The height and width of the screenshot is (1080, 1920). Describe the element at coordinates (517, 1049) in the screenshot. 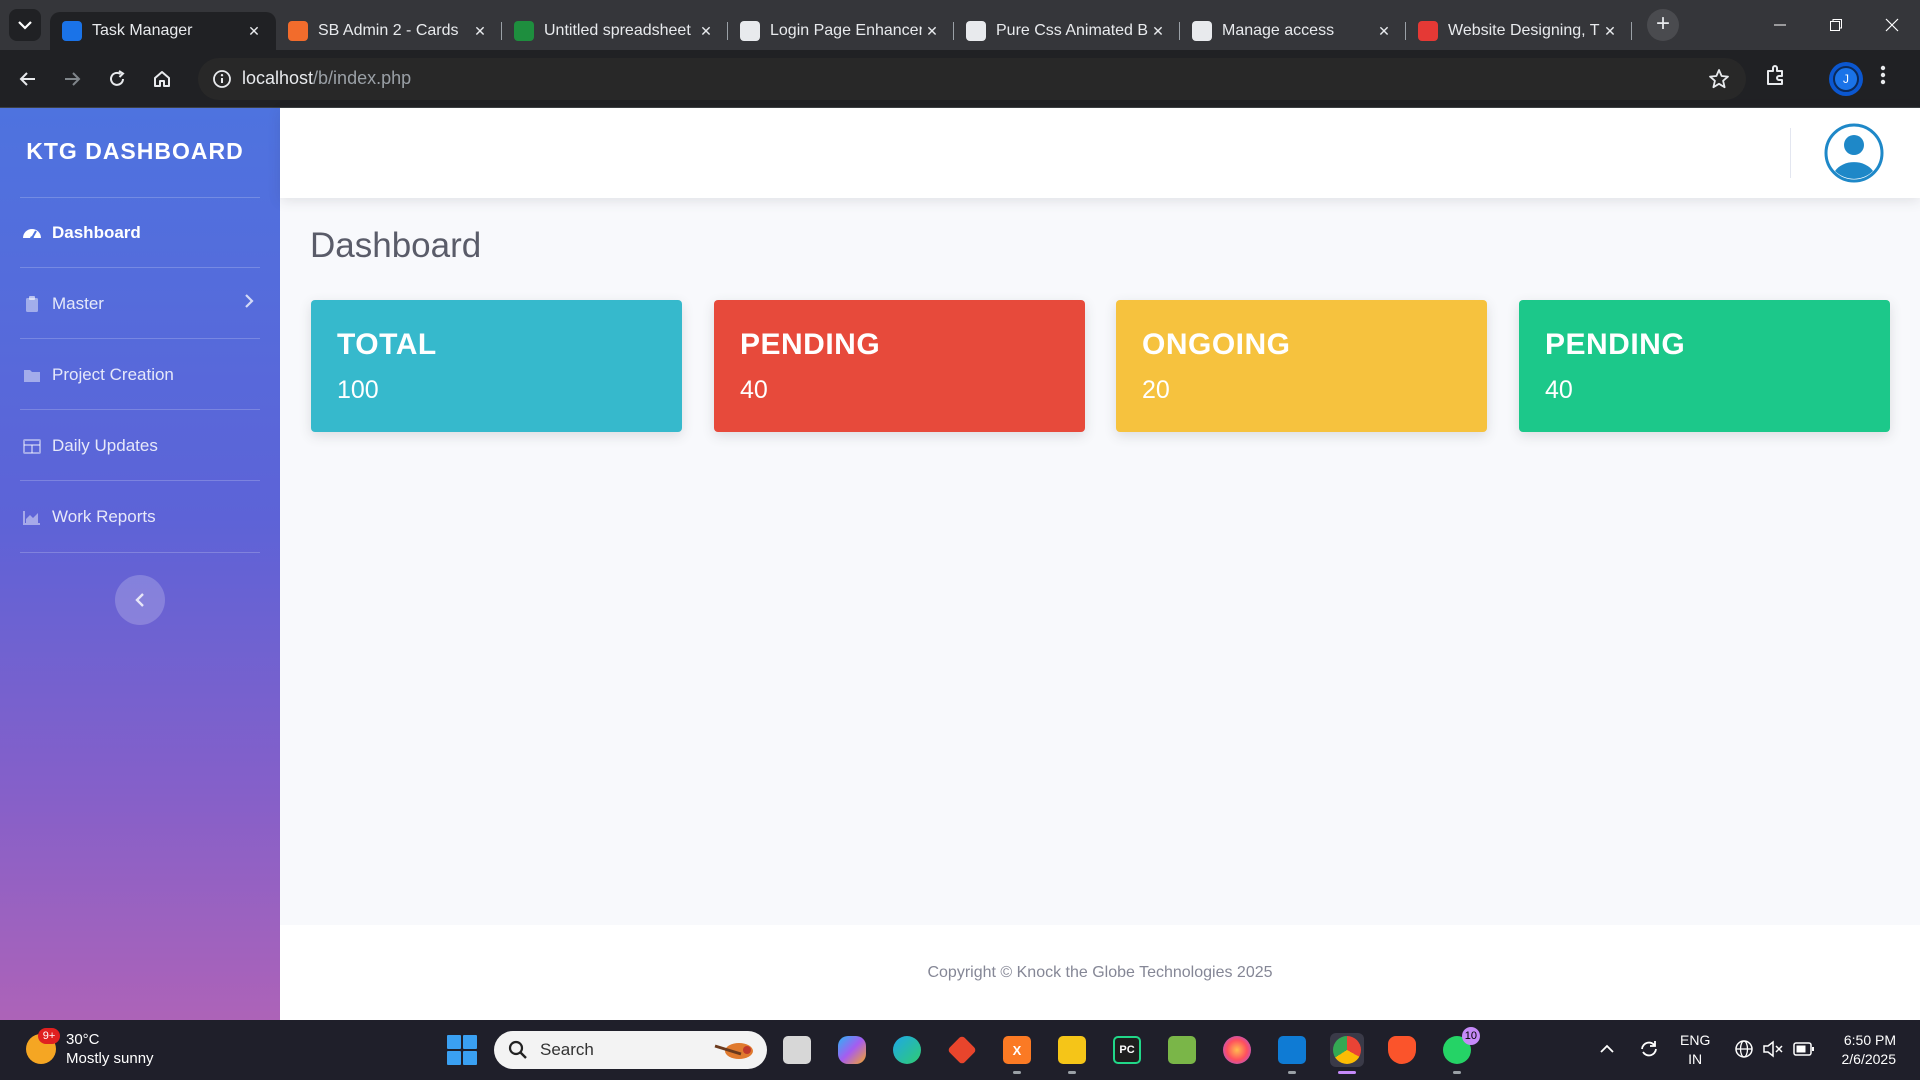

I see `search-icon` at that location.